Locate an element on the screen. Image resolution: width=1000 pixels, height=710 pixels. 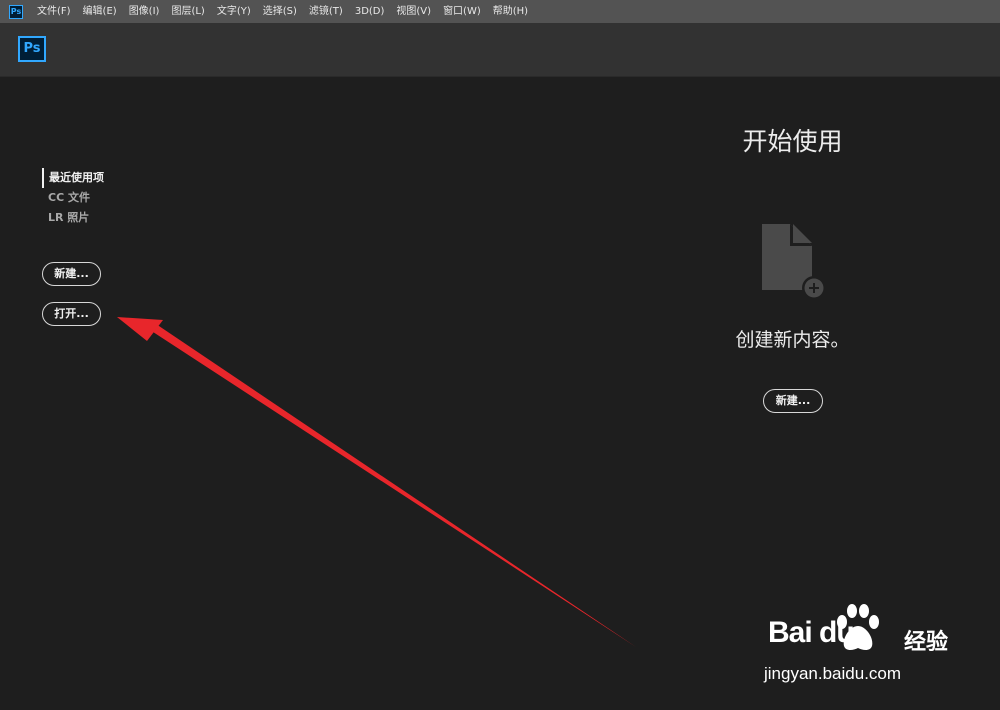
create-new-content-text: 创建新内容。 is located at coordinates (792, 340).